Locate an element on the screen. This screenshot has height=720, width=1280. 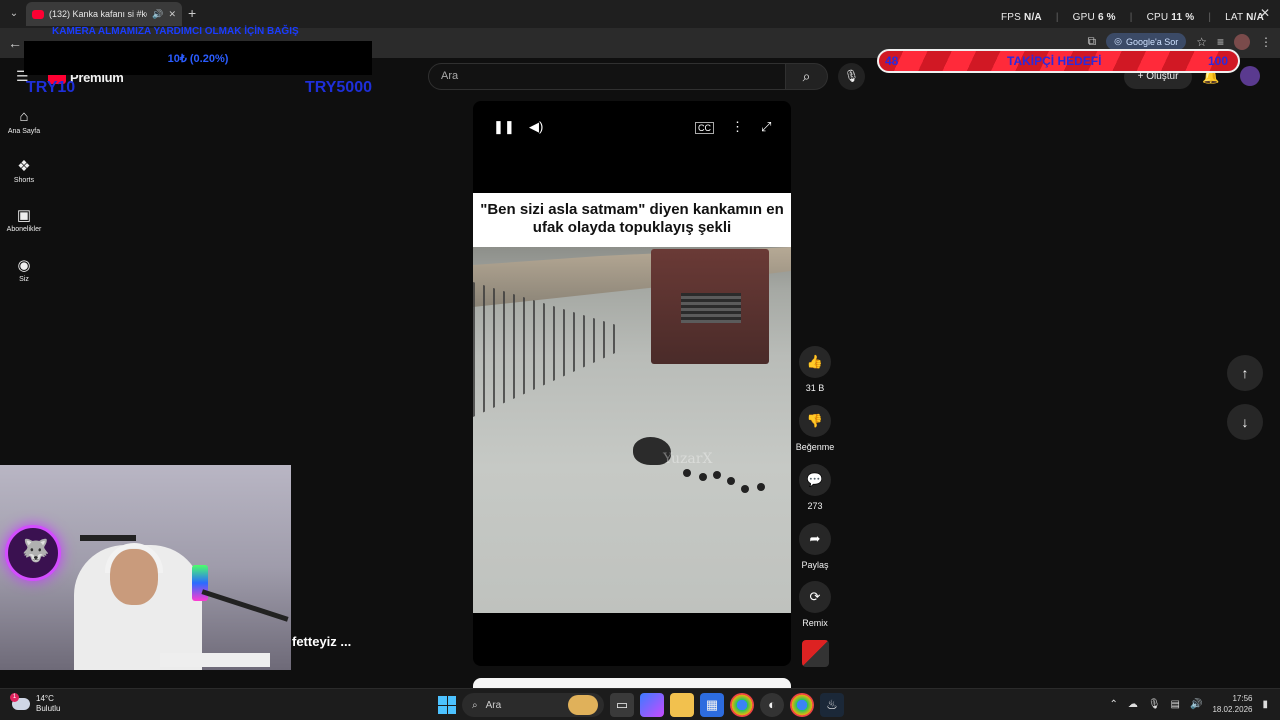
home-icon: ⌂ is located at coordinates (24, 116).